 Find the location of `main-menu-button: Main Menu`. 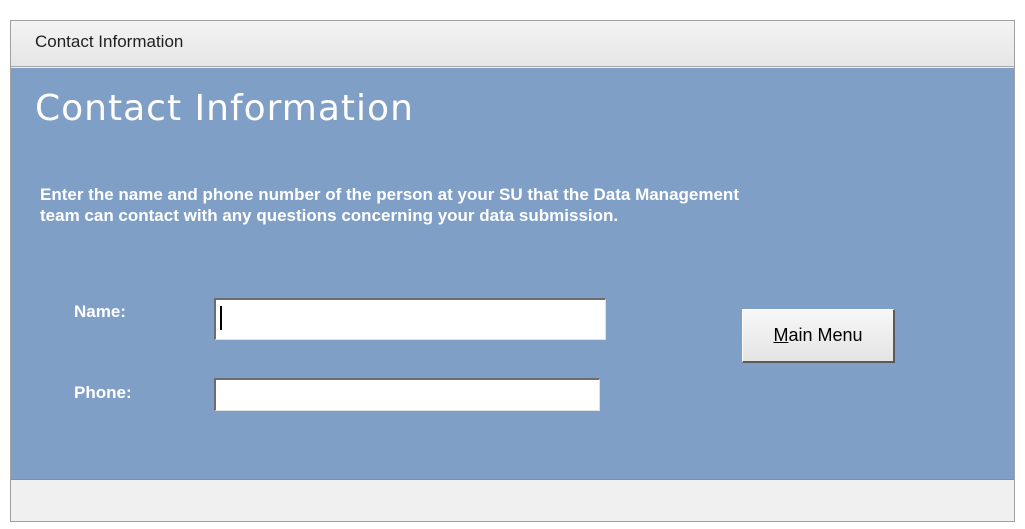

main-menu-button: Main Menu is located at coordinates (818, 336).